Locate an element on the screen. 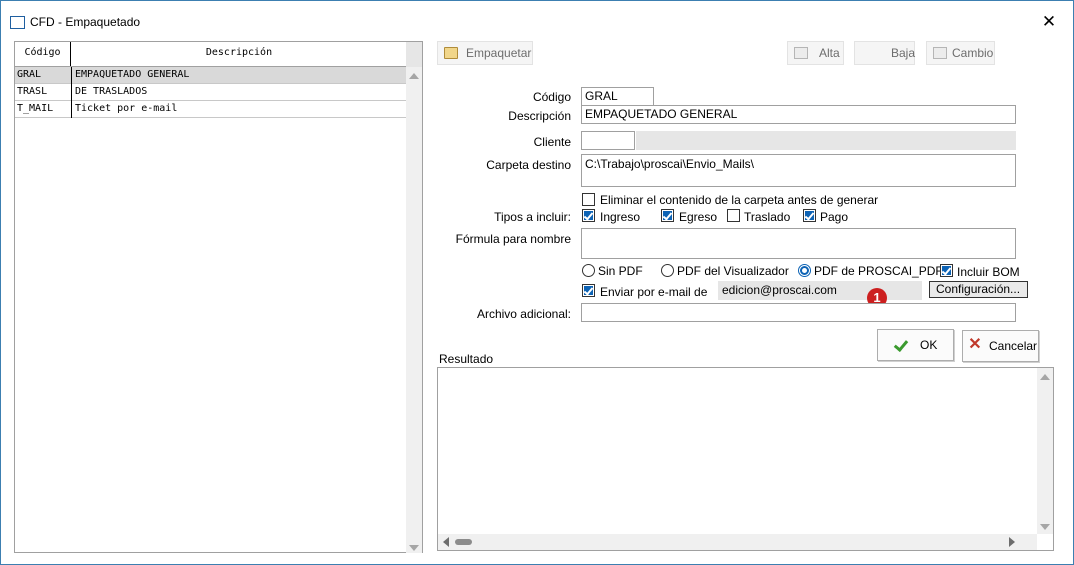  edit-record-icon is located at coordinates (940, 53).